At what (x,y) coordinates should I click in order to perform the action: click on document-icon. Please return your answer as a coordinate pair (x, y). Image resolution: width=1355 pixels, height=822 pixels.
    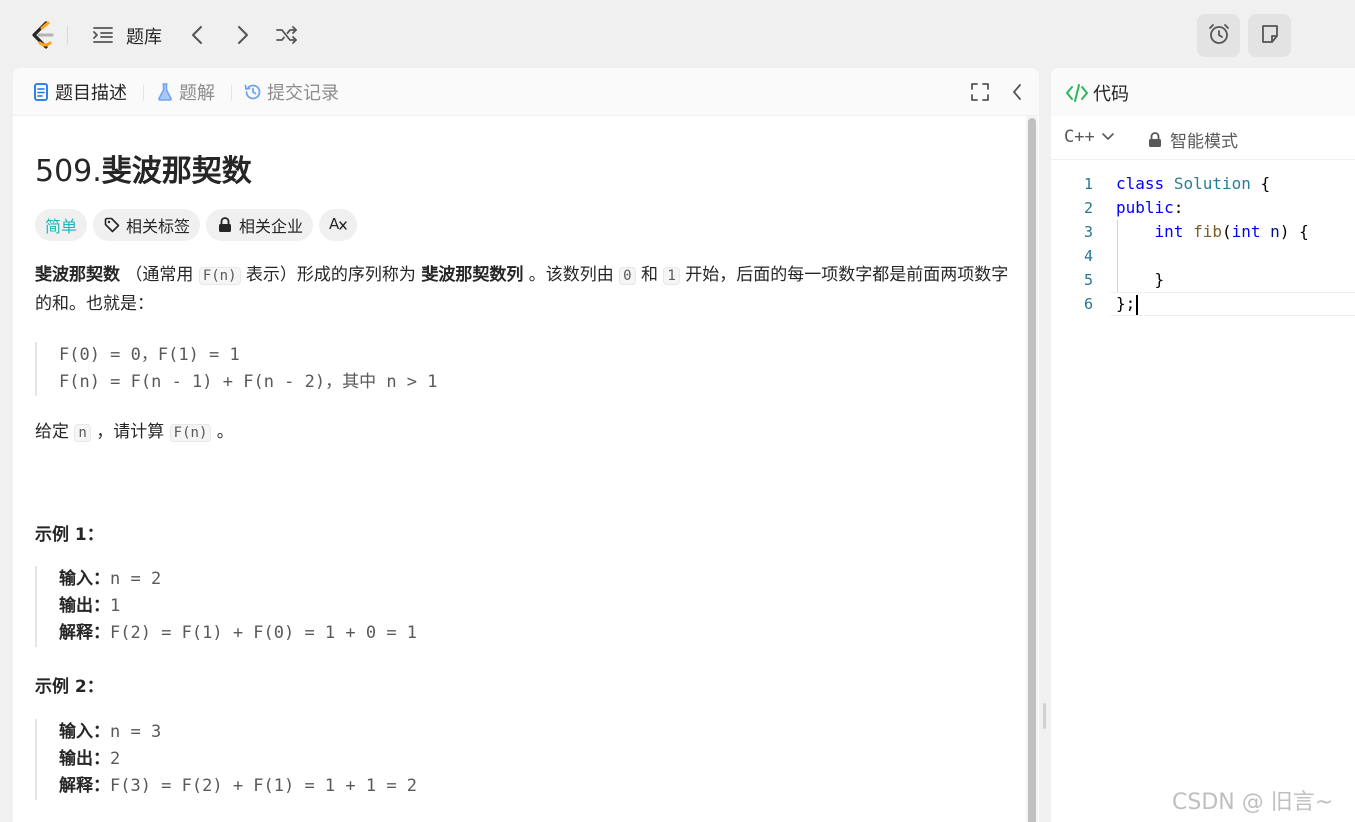
    Looking at the image, I should click on (41, 92).